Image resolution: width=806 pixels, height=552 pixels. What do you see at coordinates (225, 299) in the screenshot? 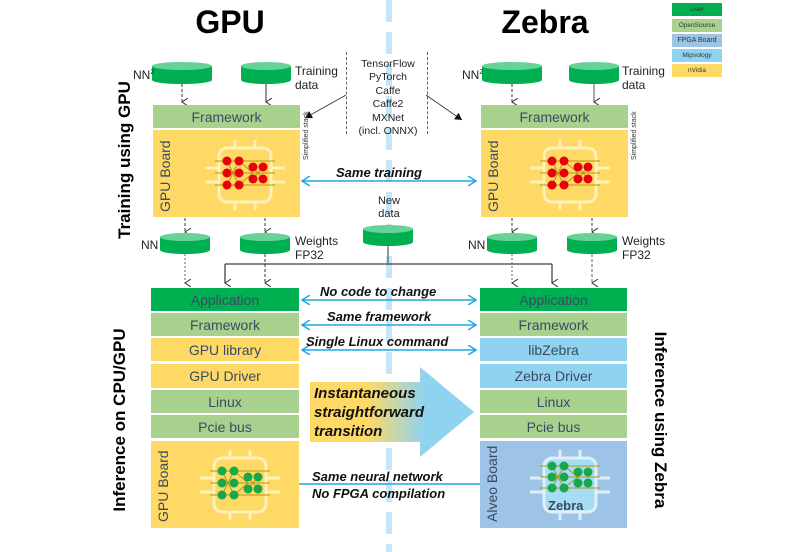
I see `layer-application-left: Application` at bounding box center [225, 299].